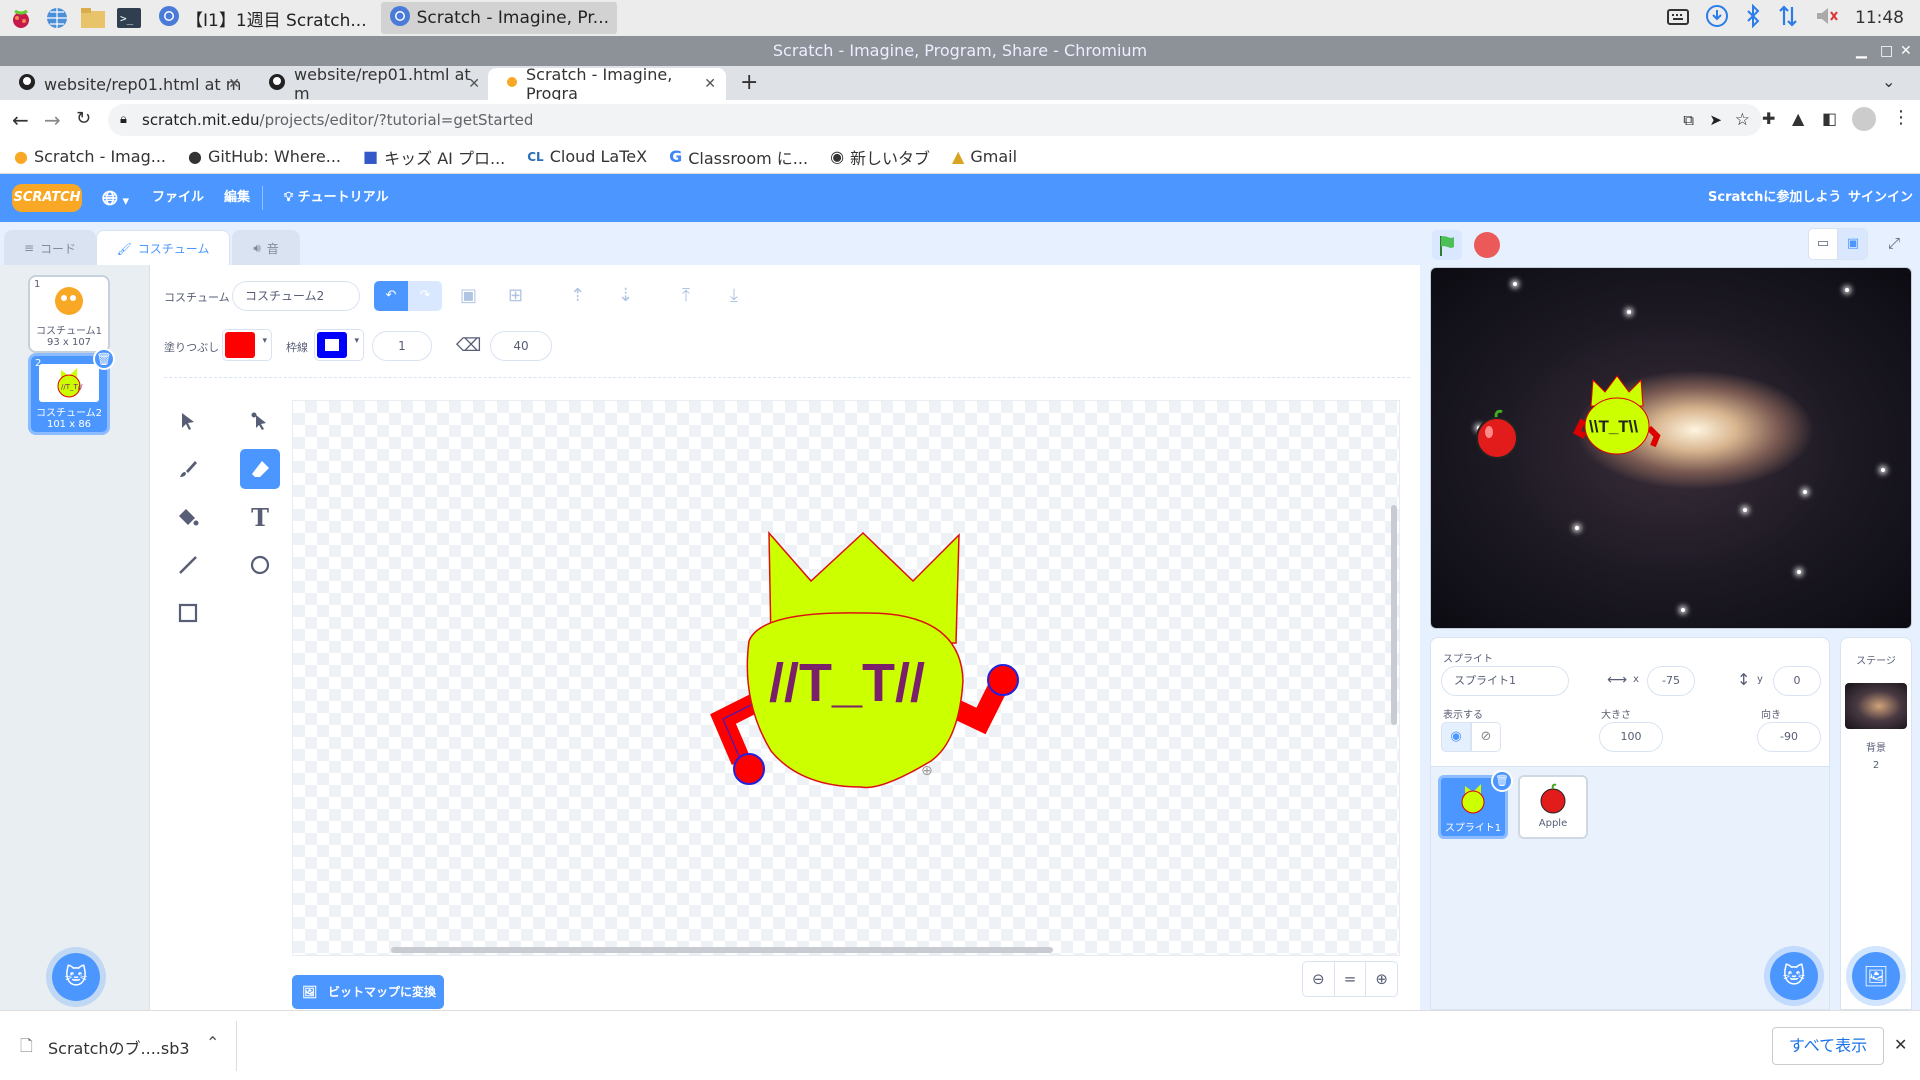 The height and width of the screenshot is (1080, 1920). I want to click on back-layer-icon: ⤓, so click(734, 295).